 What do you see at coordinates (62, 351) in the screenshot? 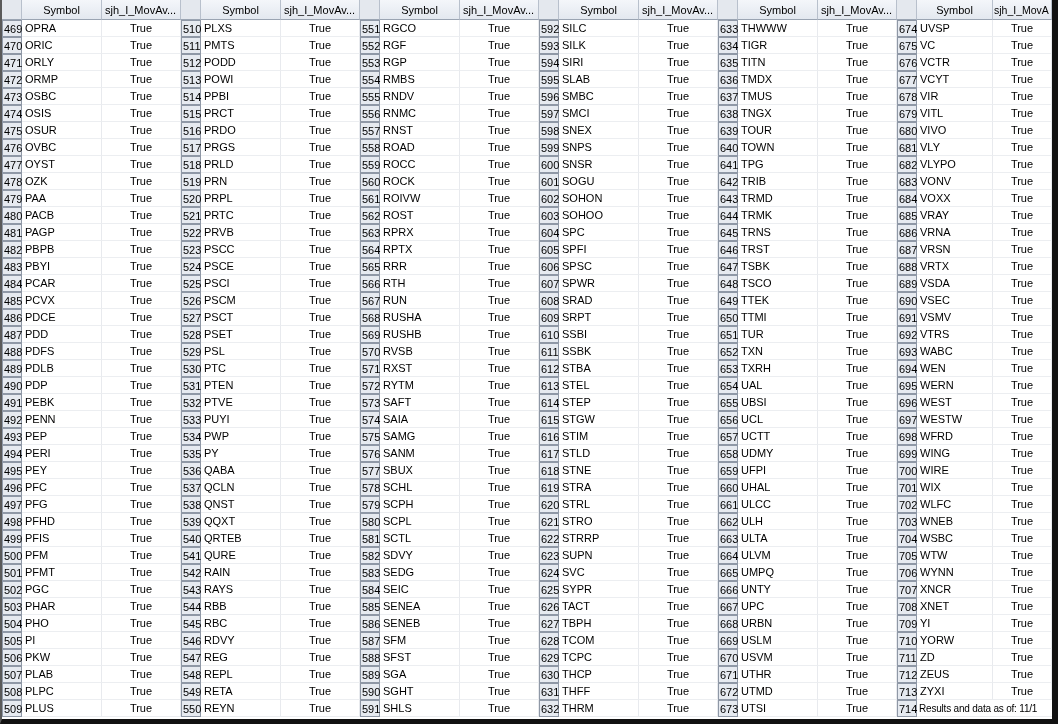
I see `table-cell: PDFS` at bounding box center [62, 351].